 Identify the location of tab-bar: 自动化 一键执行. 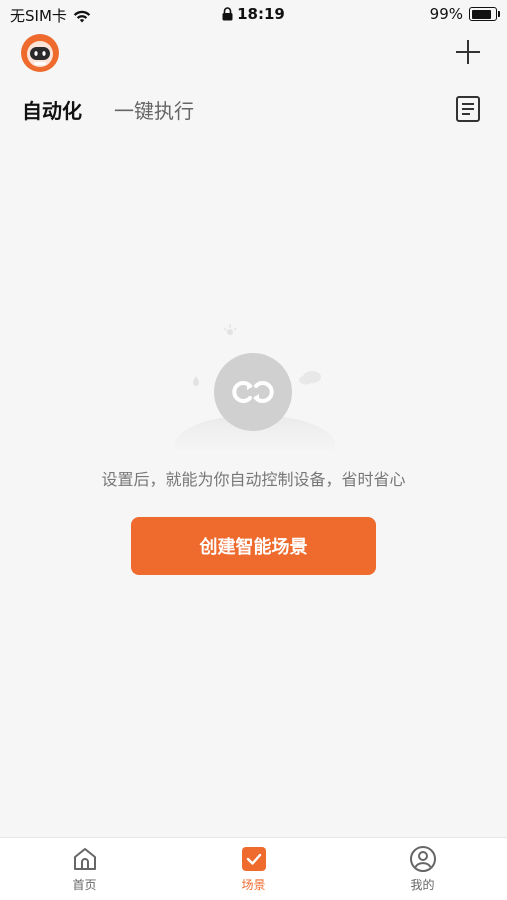
(108, 109).